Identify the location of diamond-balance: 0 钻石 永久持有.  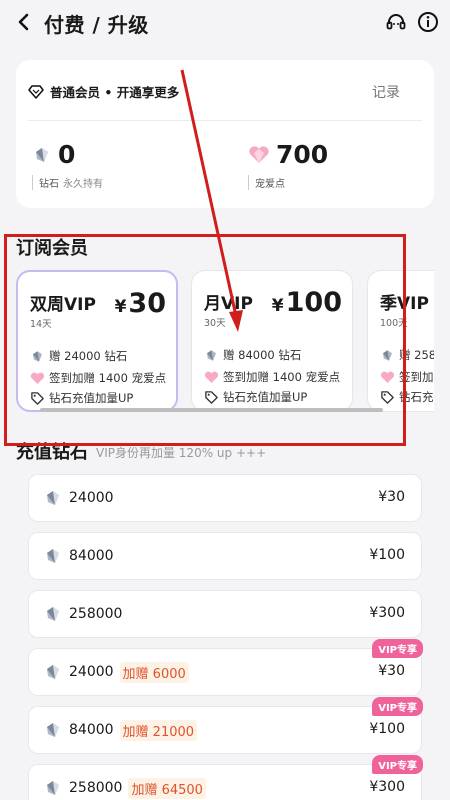
(67, 165).